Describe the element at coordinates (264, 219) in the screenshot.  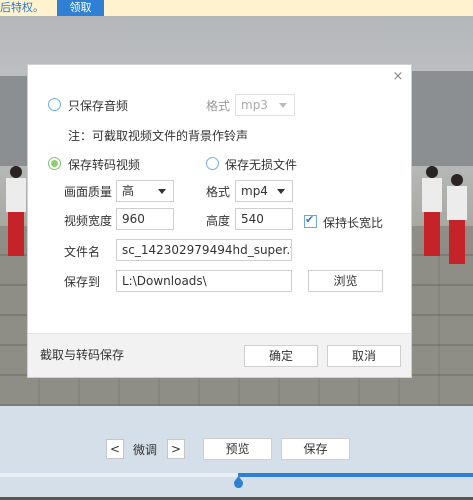
I see `height-input: 540` at that location.